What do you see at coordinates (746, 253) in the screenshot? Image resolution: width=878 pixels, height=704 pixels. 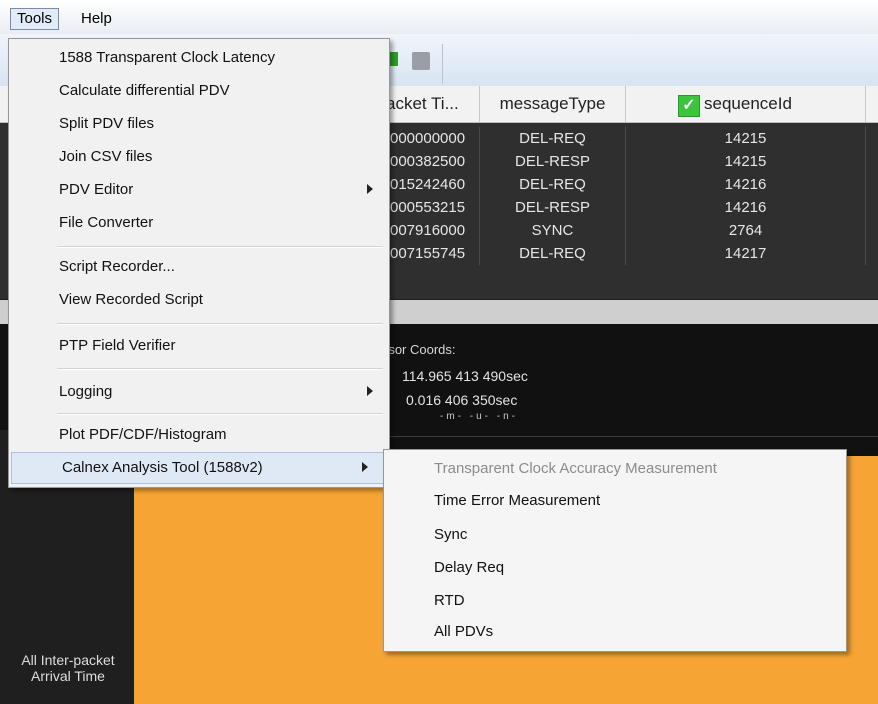 I see `cell-sequence-id: 14217` at bounding box center [746, 253].